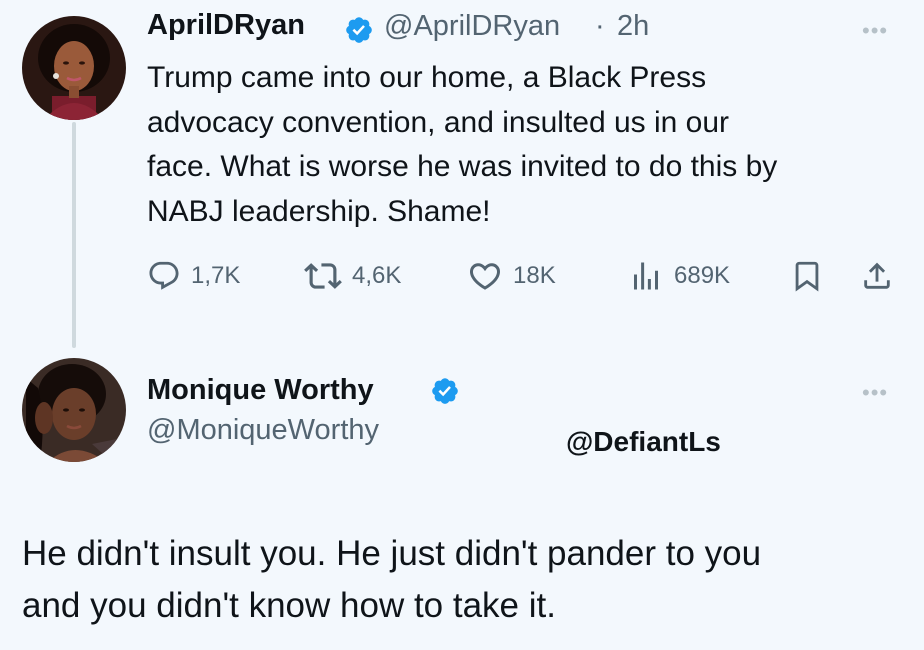 The image size is (924, 650). Describe the element at coordinates (323, 276) in the screenshot. I see `repost-icon` at that location.